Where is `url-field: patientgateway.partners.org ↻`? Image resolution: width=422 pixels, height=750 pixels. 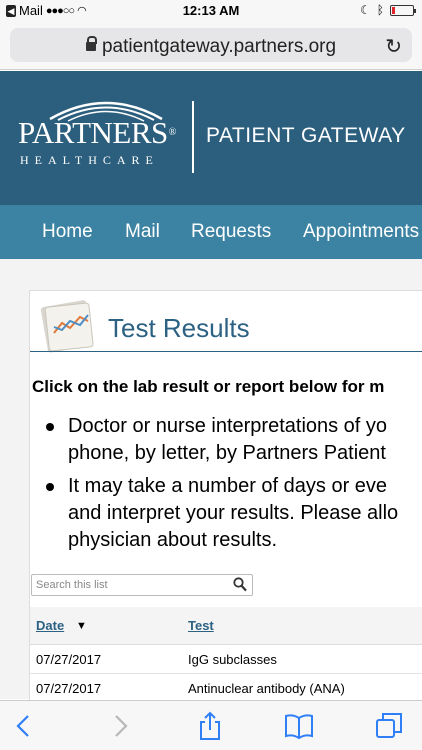 url-field: patientgateway.partners.org ↻ is located at coordinates (211, 45).